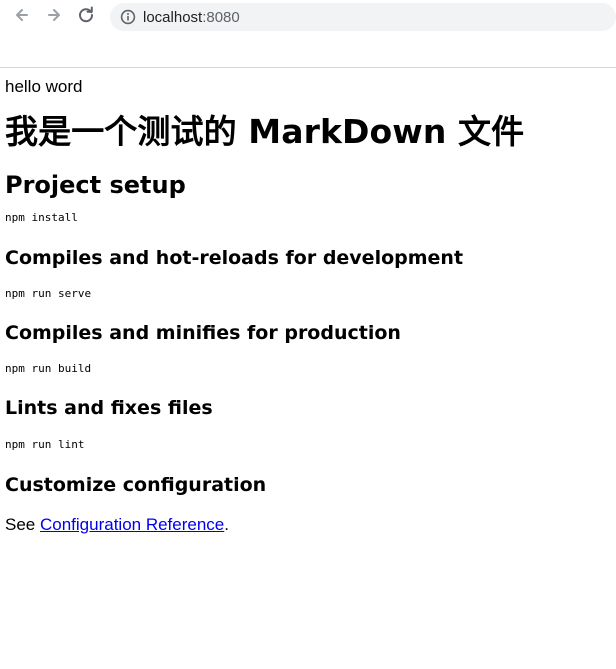  I want to click on reload-icon, so click(86, 17).